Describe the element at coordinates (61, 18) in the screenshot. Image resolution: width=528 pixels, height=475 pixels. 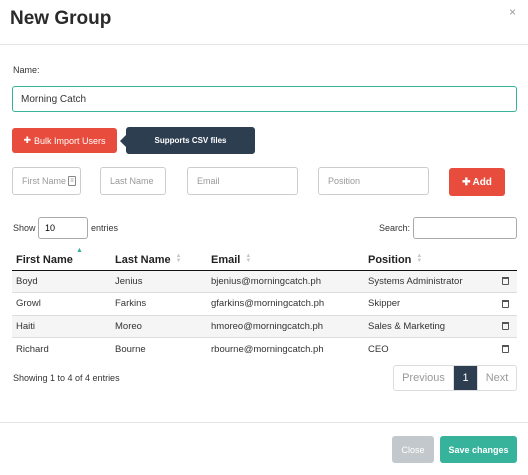
I see `modal-title: New Group` at that location.